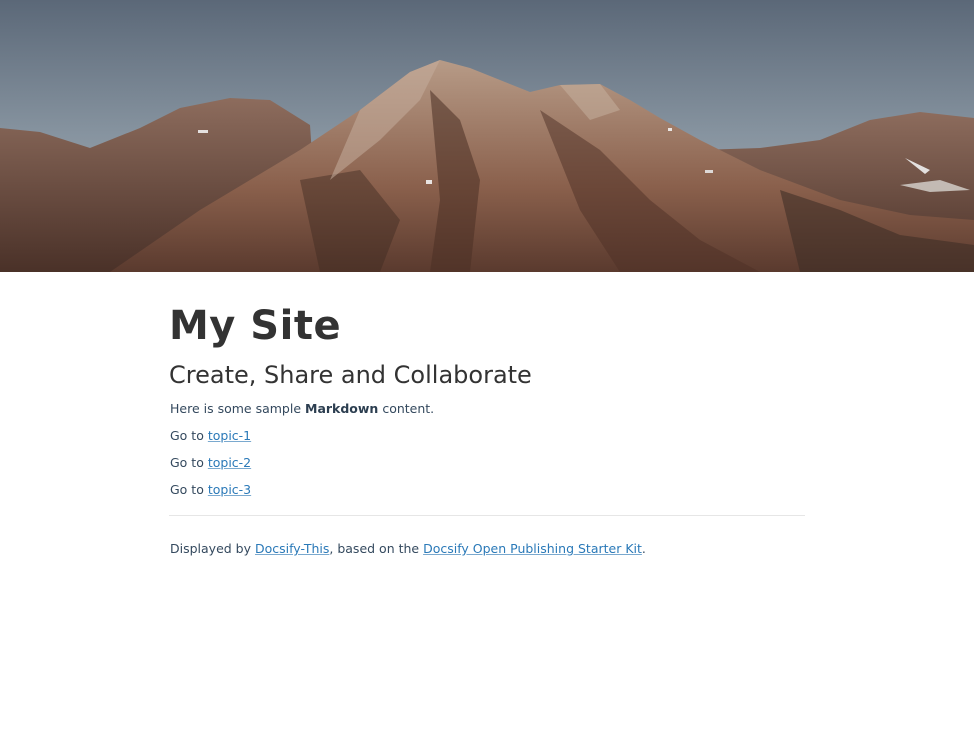 The height and width of the screenshot is (730, 974). Describe the element at coordinates (376, 548) in the screenshot. I see `footer-middle: , based on the` at that location.